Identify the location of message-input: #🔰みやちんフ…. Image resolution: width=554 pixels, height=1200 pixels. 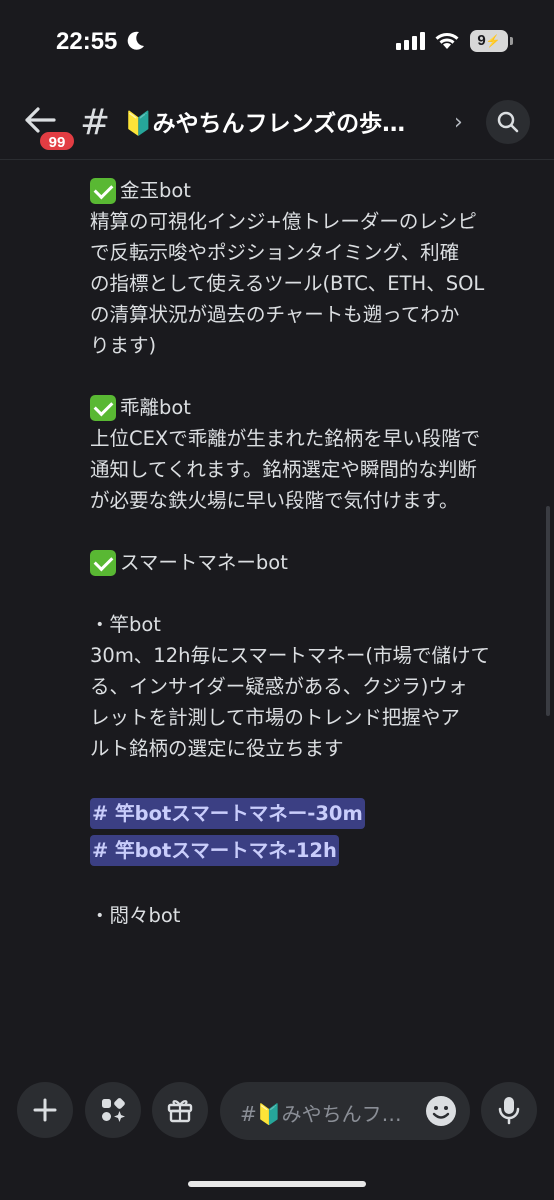
(345, 1111).